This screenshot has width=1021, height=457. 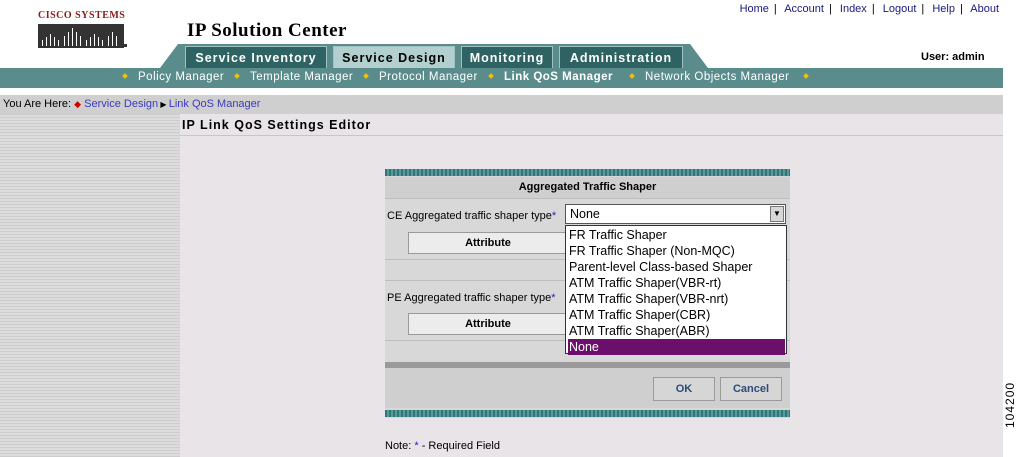 I want to click on option-fr-traffic-shaper-non-mqc: FR Traffic Shaper (Non-MQC), so click(x=676, y=251).